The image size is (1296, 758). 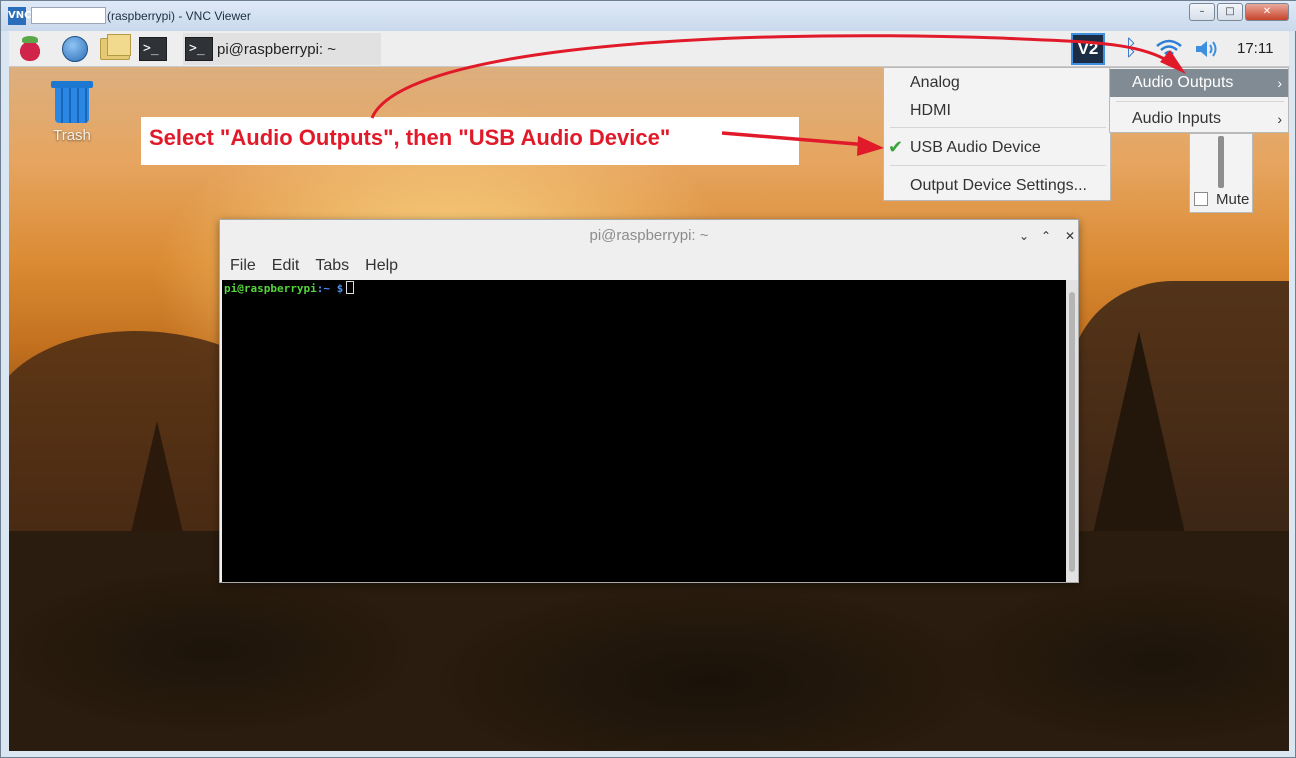 I want to click on bluetooth-icon: ᛒ, so click(x=1131, y=49).